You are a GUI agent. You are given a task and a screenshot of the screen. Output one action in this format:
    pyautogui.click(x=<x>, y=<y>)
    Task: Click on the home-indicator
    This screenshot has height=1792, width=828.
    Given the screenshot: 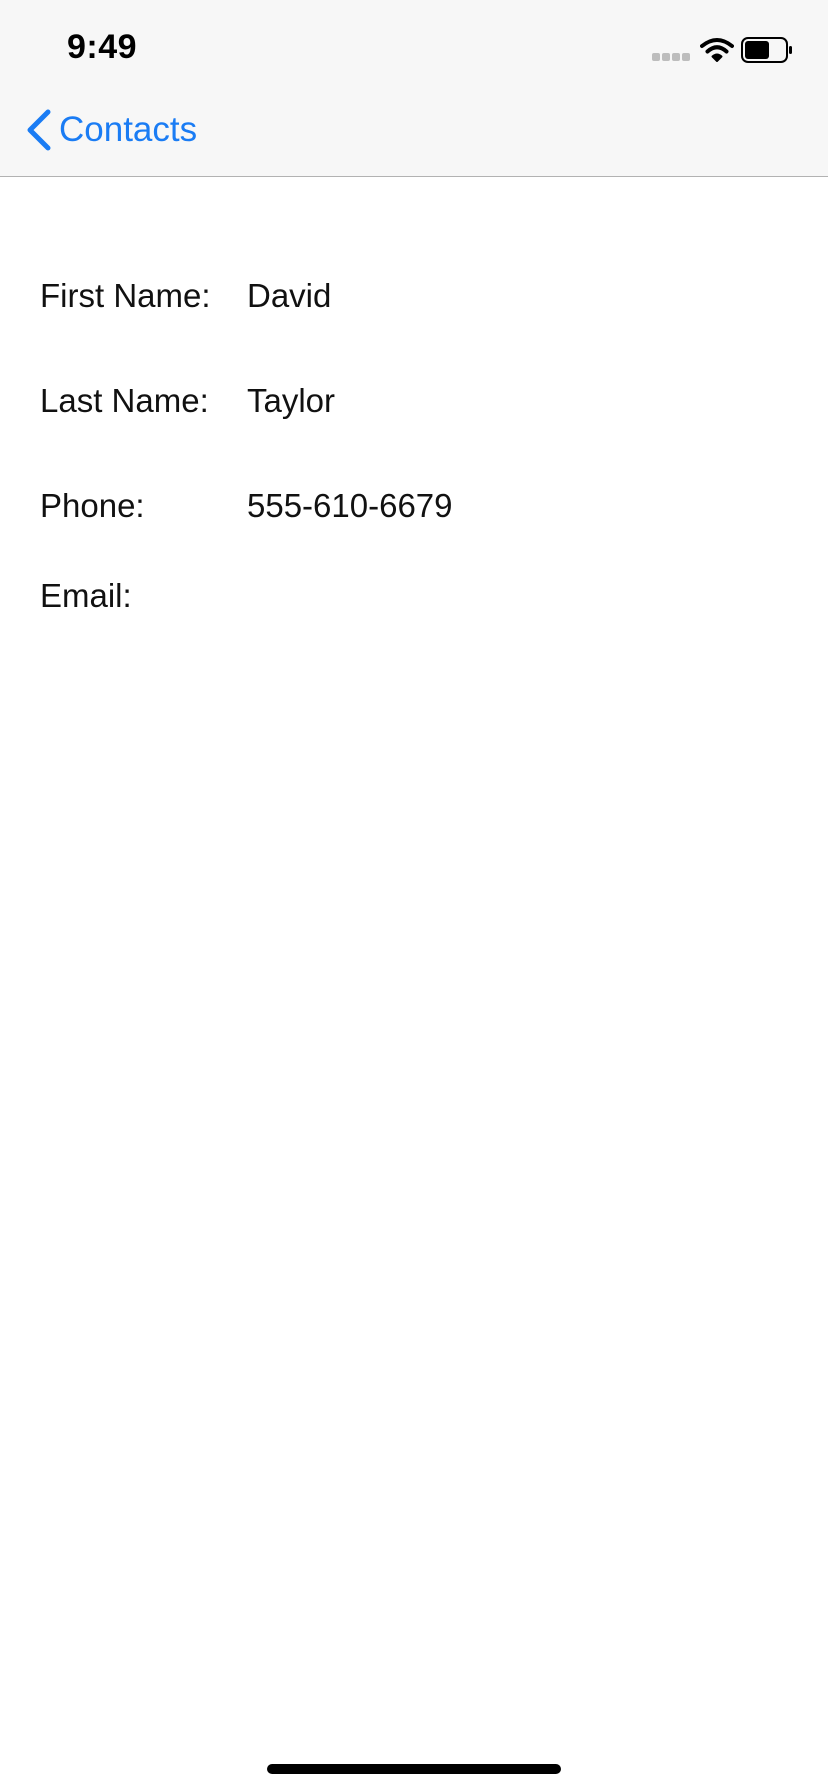 What is the action you would take?
    pyautogui.click(x=414, y=1769)
    